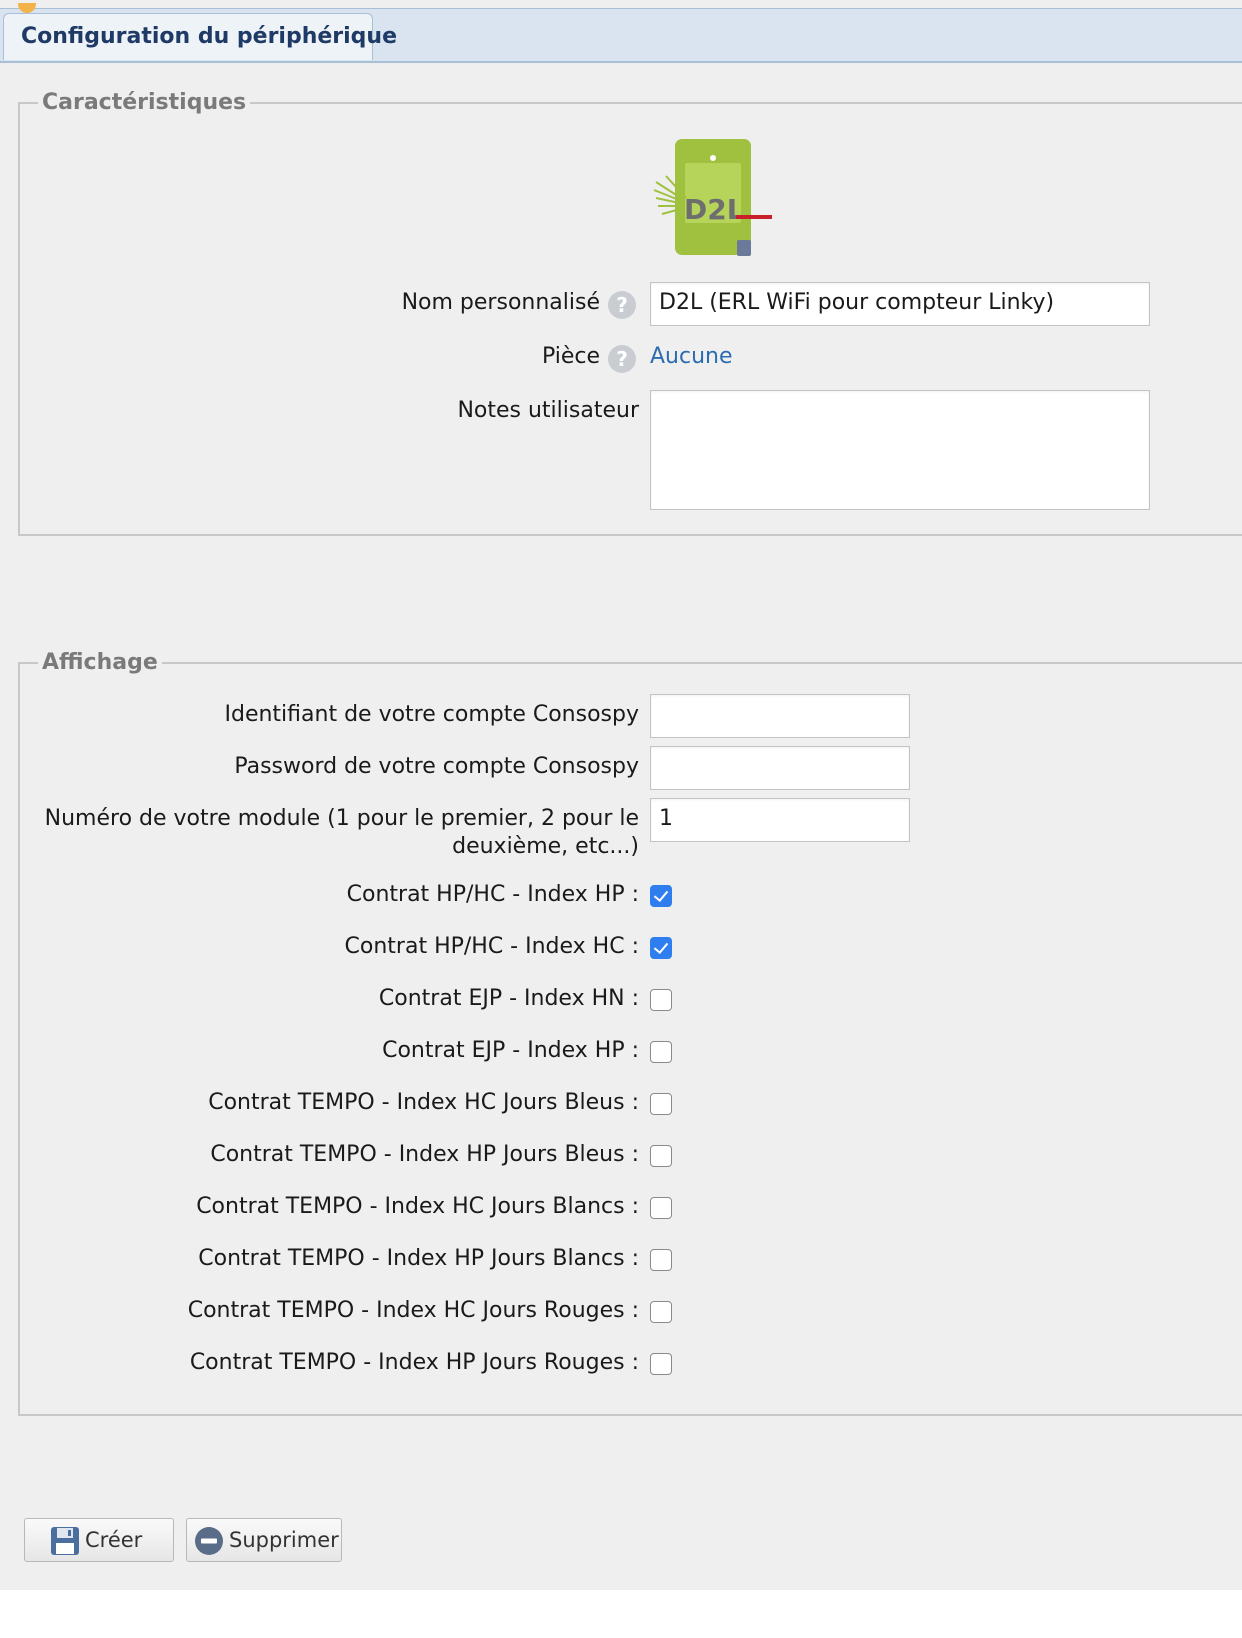 The width and height of the screenshot is (1242, 1638). What do you see at coordinates (508, 998) in the screenshot?
I see `contract-ejp-hn-label: Contrat EJP - Index HN :` at bounding box center [508, 998].